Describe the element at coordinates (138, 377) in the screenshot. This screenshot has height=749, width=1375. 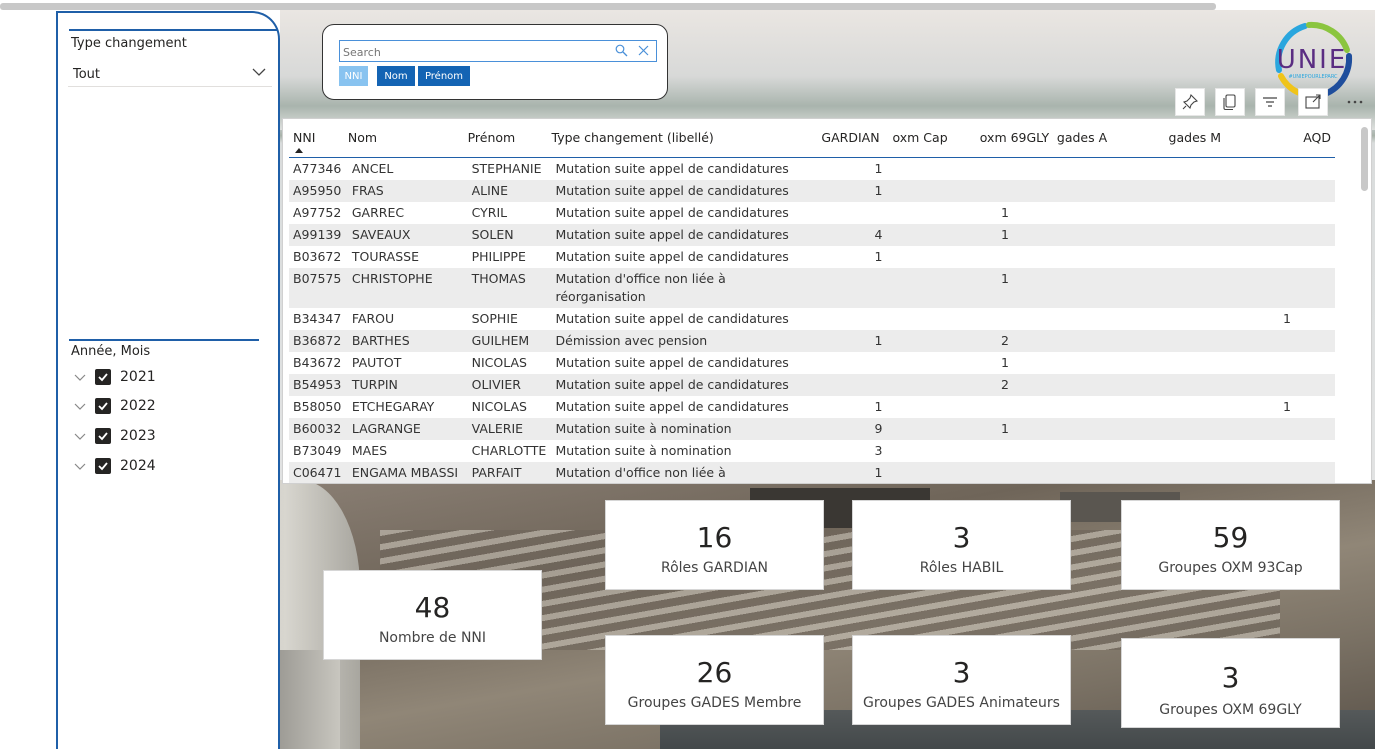
I see `tree-item-label: 2021` at that location.